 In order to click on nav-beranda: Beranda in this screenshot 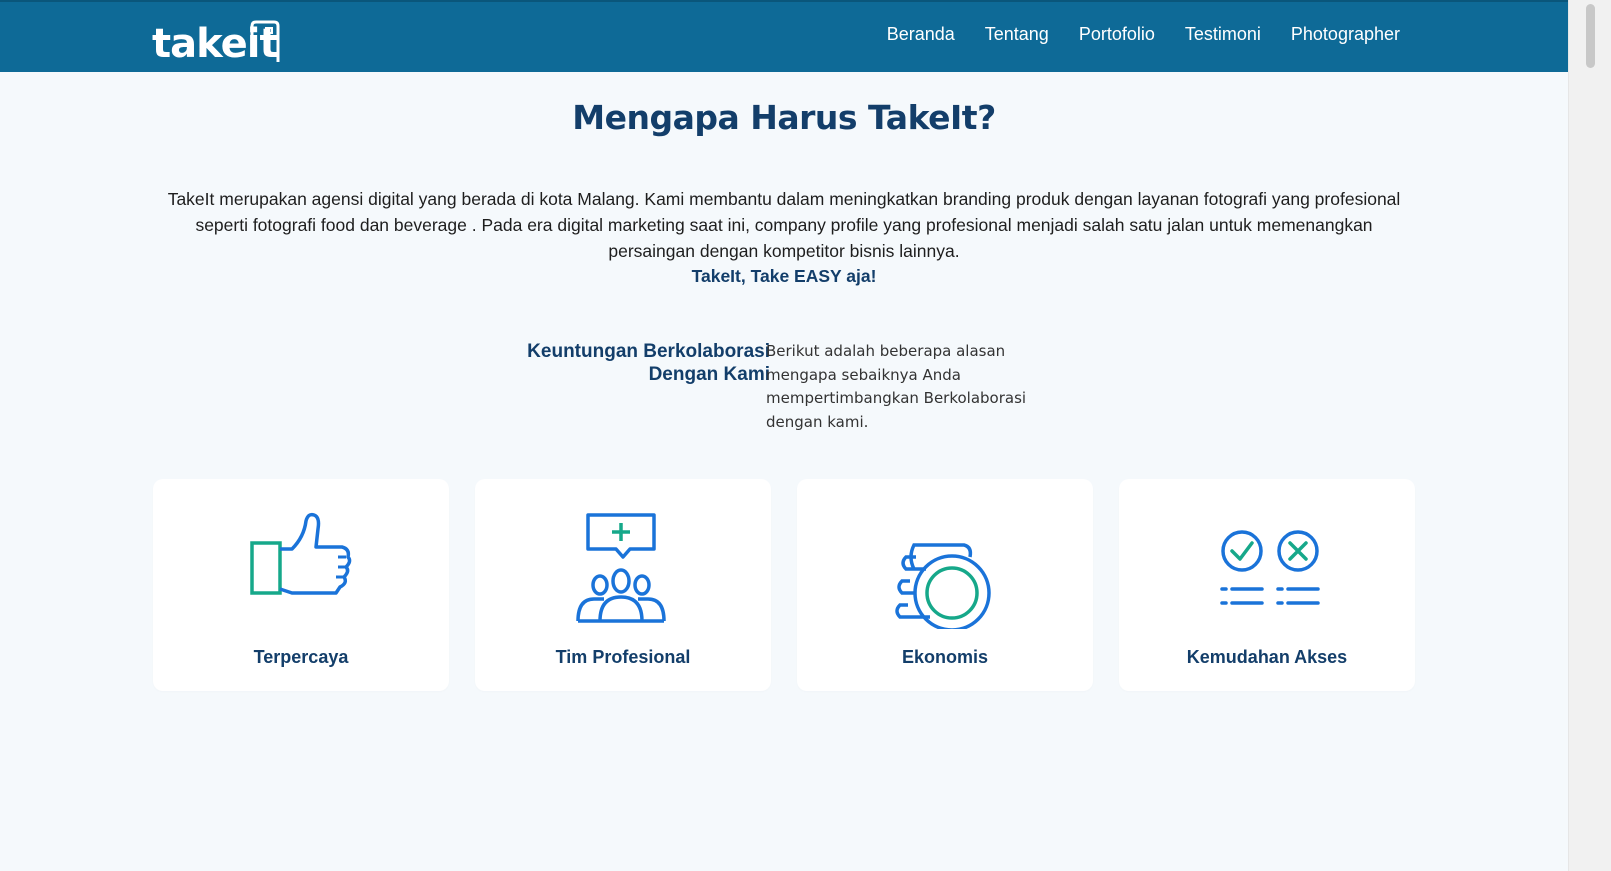, I will do `click(921, 34)`.